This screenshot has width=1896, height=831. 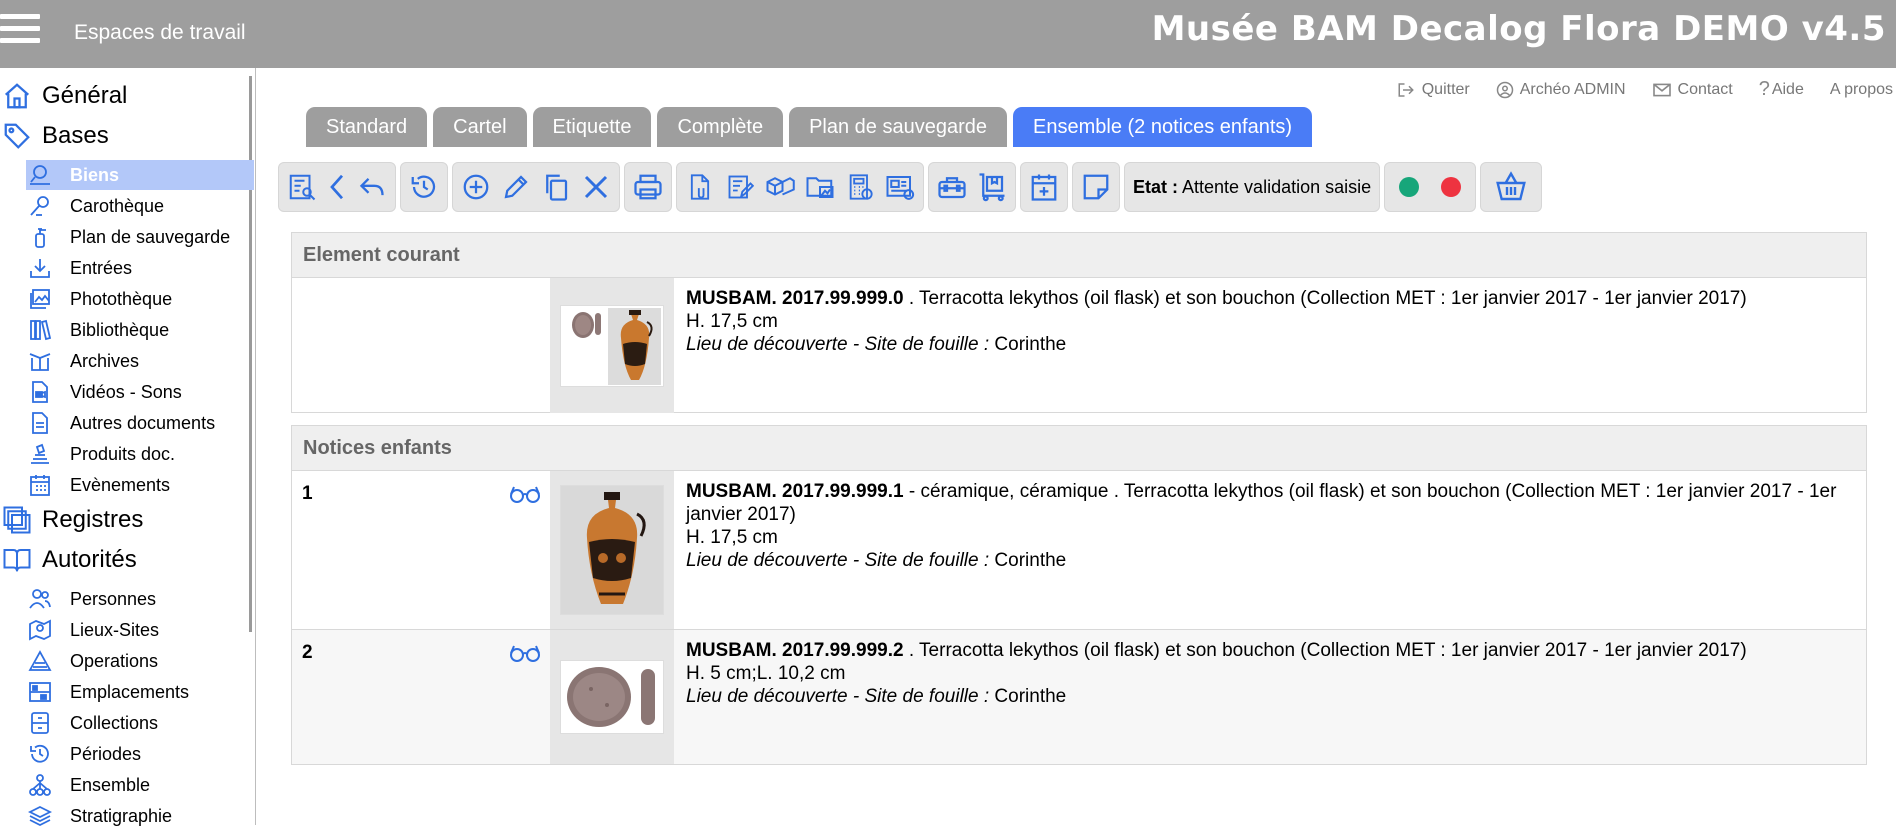 I want to click on attach-file-button, so click(x=700, y=187).